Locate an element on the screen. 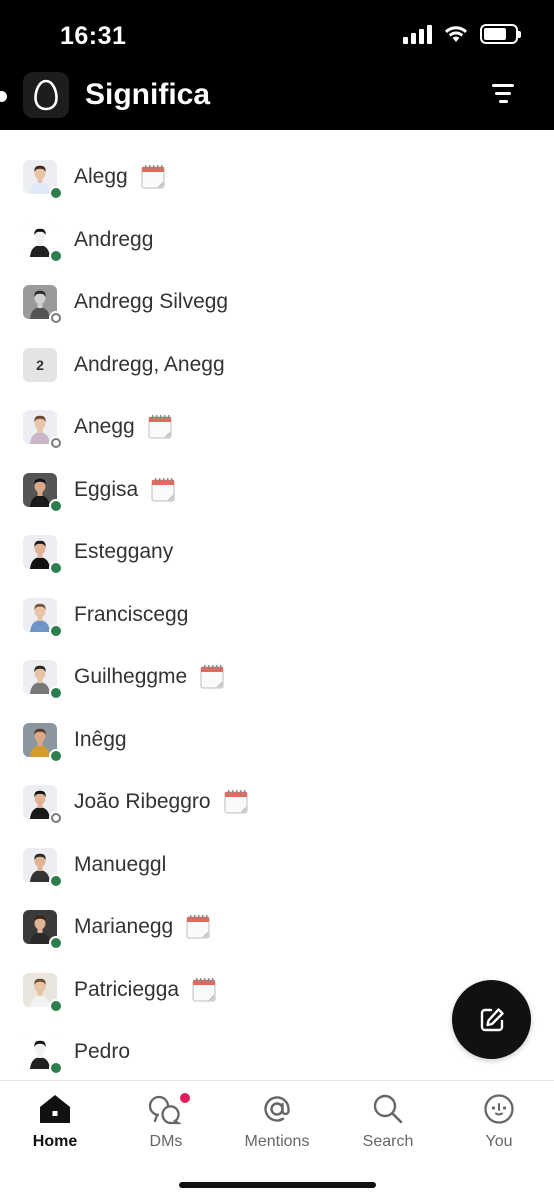  tab-mentions: Mentions is located at coordinates (277, 1121).